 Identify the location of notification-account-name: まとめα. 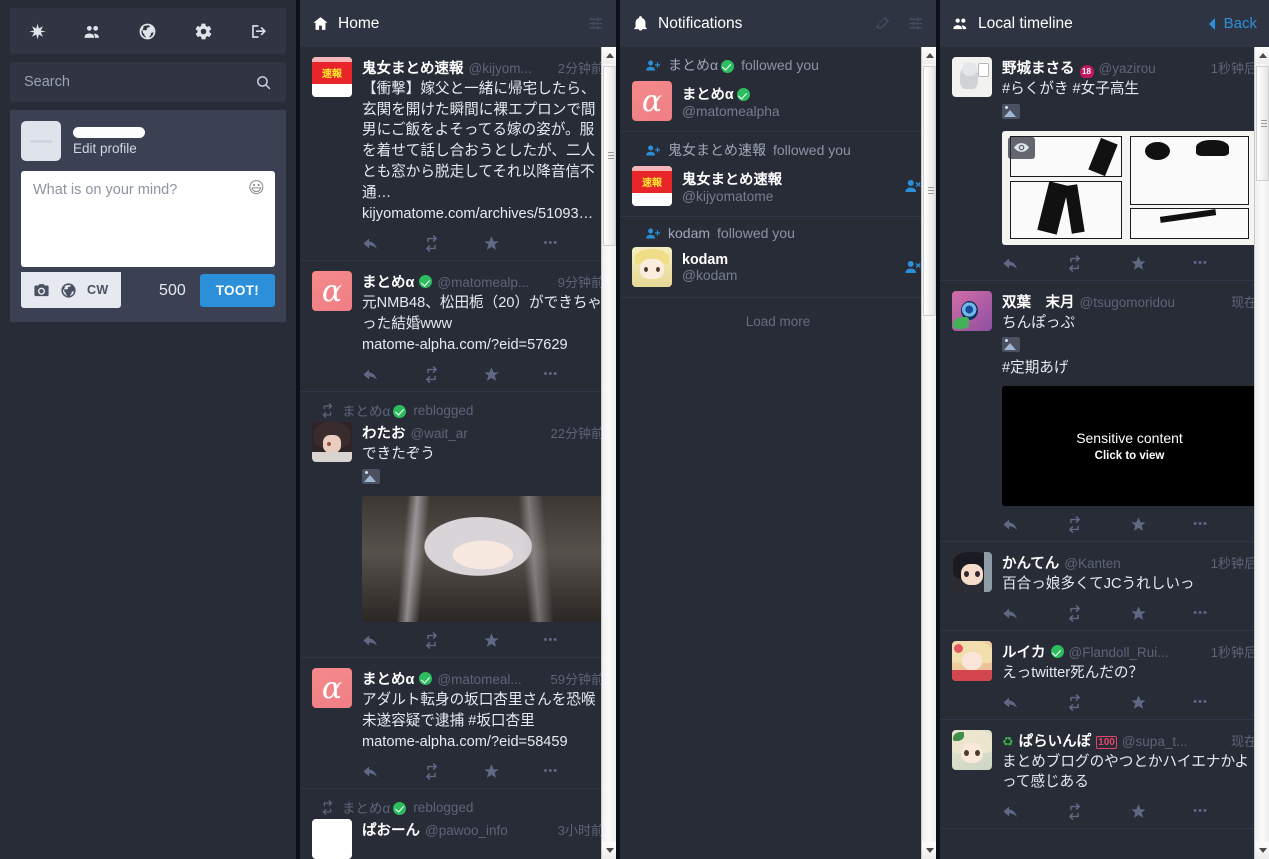
(701, 65).